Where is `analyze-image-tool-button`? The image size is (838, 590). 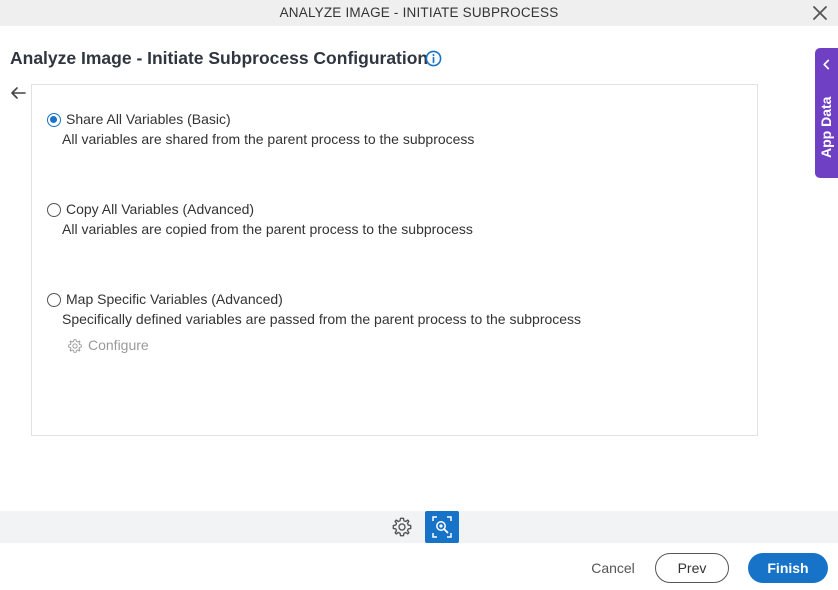 analyze-image-tool-button is located at coordinates (442, 527).